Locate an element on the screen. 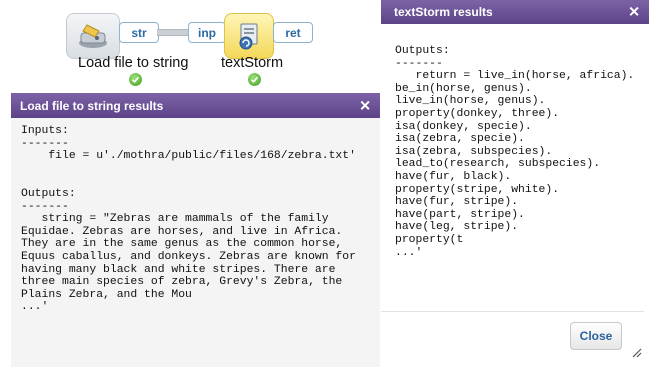 Image resolution: width=649 pixels, height=367 pixels. load-file-node is located at coordinates (93, 36).